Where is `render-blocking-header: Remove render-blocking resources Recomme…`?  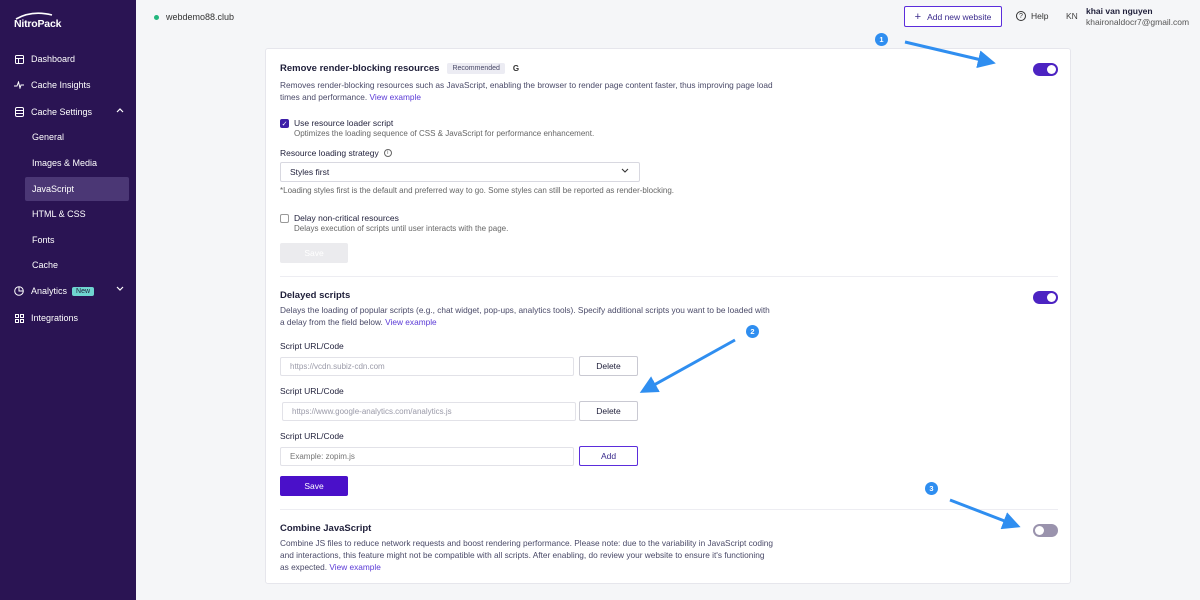
render-blocking-header: Remove render-blocking resources Recomme… is located at coordinates (399, 68).